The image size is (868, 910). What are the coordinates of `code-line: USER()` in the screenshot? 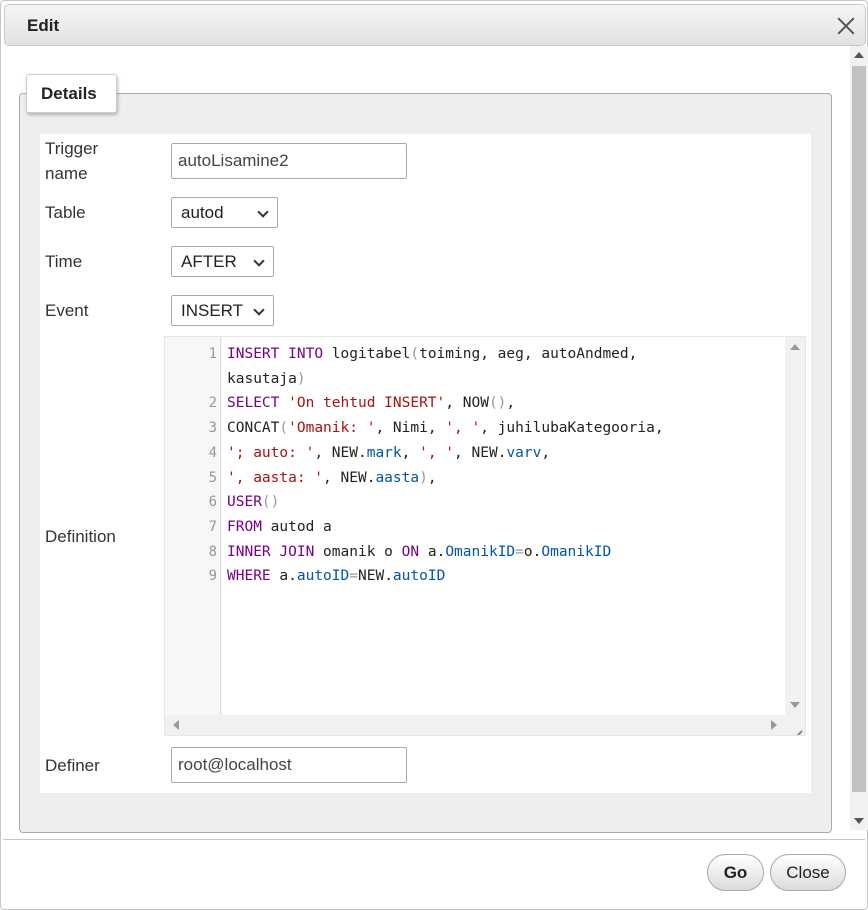 It's located at (253, 502).